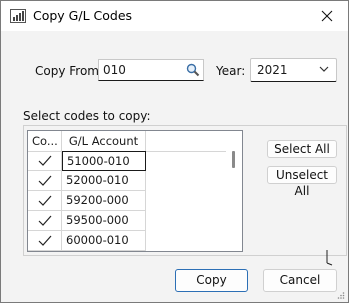 The width and height of the screenshot is (349, 303). Describe the element at coordinates (104, 201) in the screenshot. I see `gl-account-cell: 59200-000` at that location.